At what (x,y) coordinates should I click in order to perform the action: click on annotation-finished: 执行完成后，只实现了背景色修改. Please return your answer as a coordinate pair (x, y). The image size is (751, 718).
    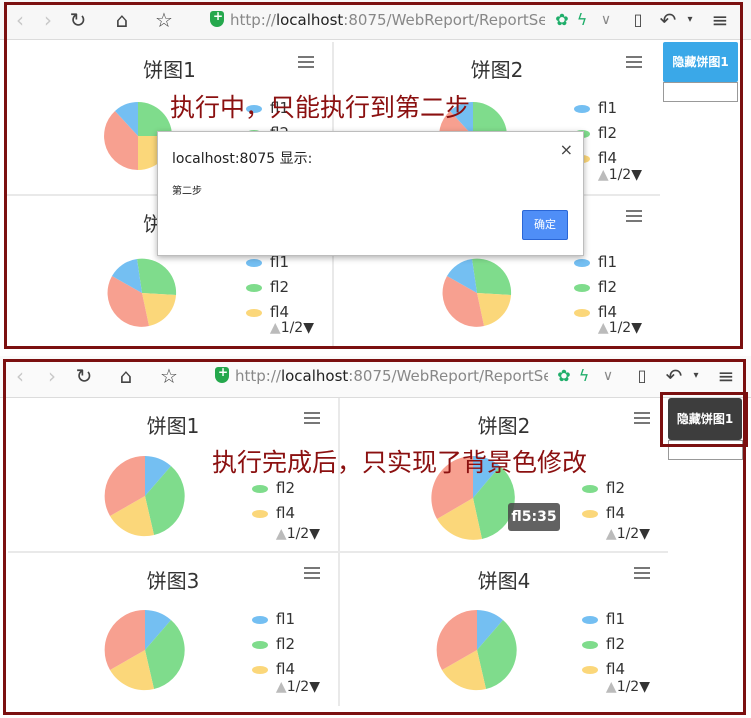
    Looking at the image, I should click on (400, 462).